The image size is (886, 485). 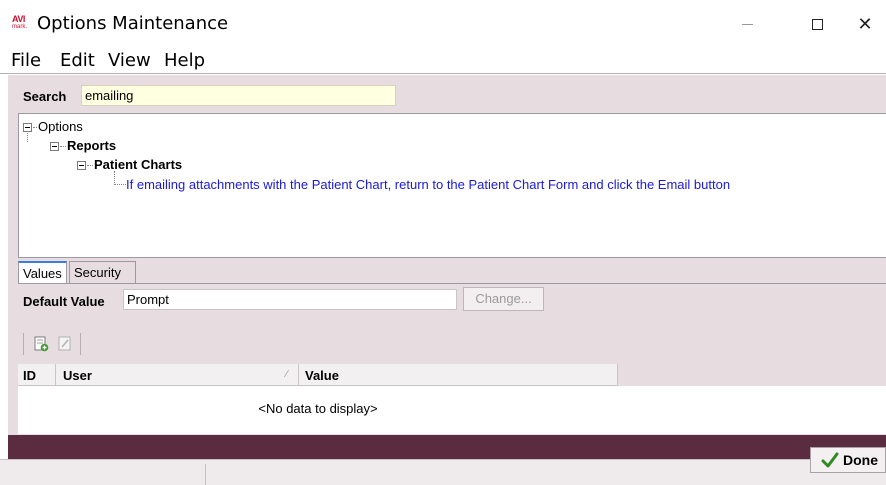 I want to click on app-logo-text: AVI, so click(x=18, y=19).